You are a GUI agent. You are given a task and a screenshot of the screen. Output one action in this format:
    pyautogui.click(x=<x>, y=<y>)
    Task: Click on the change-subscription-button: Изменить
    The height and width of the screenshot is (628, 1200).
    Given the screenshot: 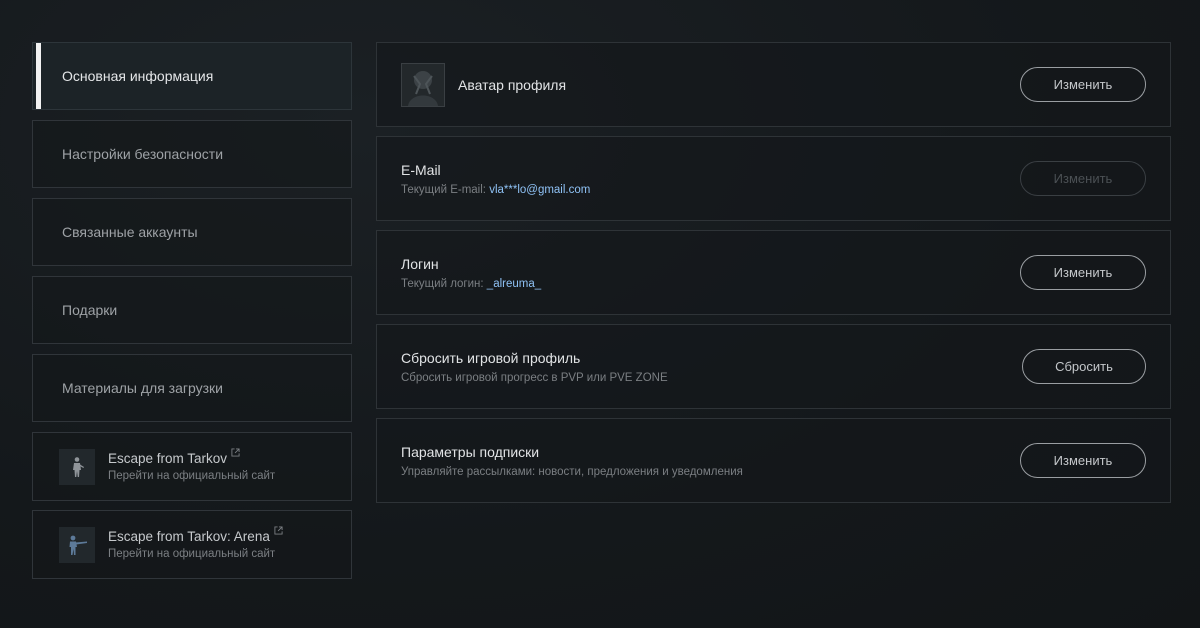 What is the action you would take?
    pyautogui.click(x=1083, y=460)
    